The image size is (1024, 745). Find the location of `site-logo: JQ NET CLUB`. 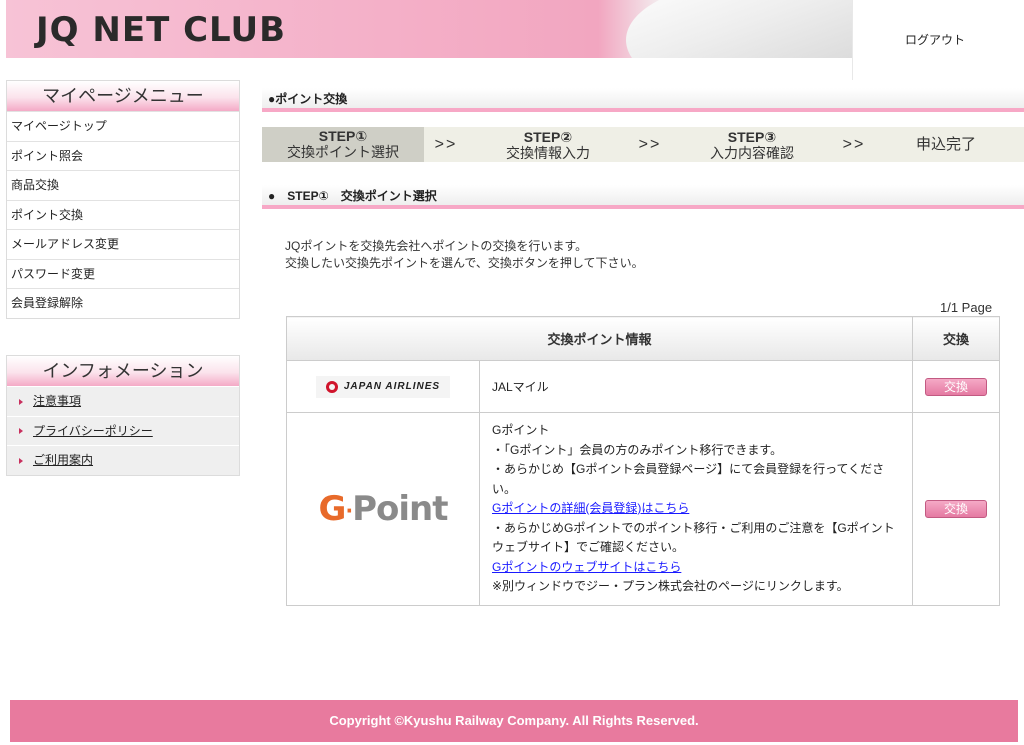

site-logo: JQ NET CLUB is located at coordinates (161, 30).